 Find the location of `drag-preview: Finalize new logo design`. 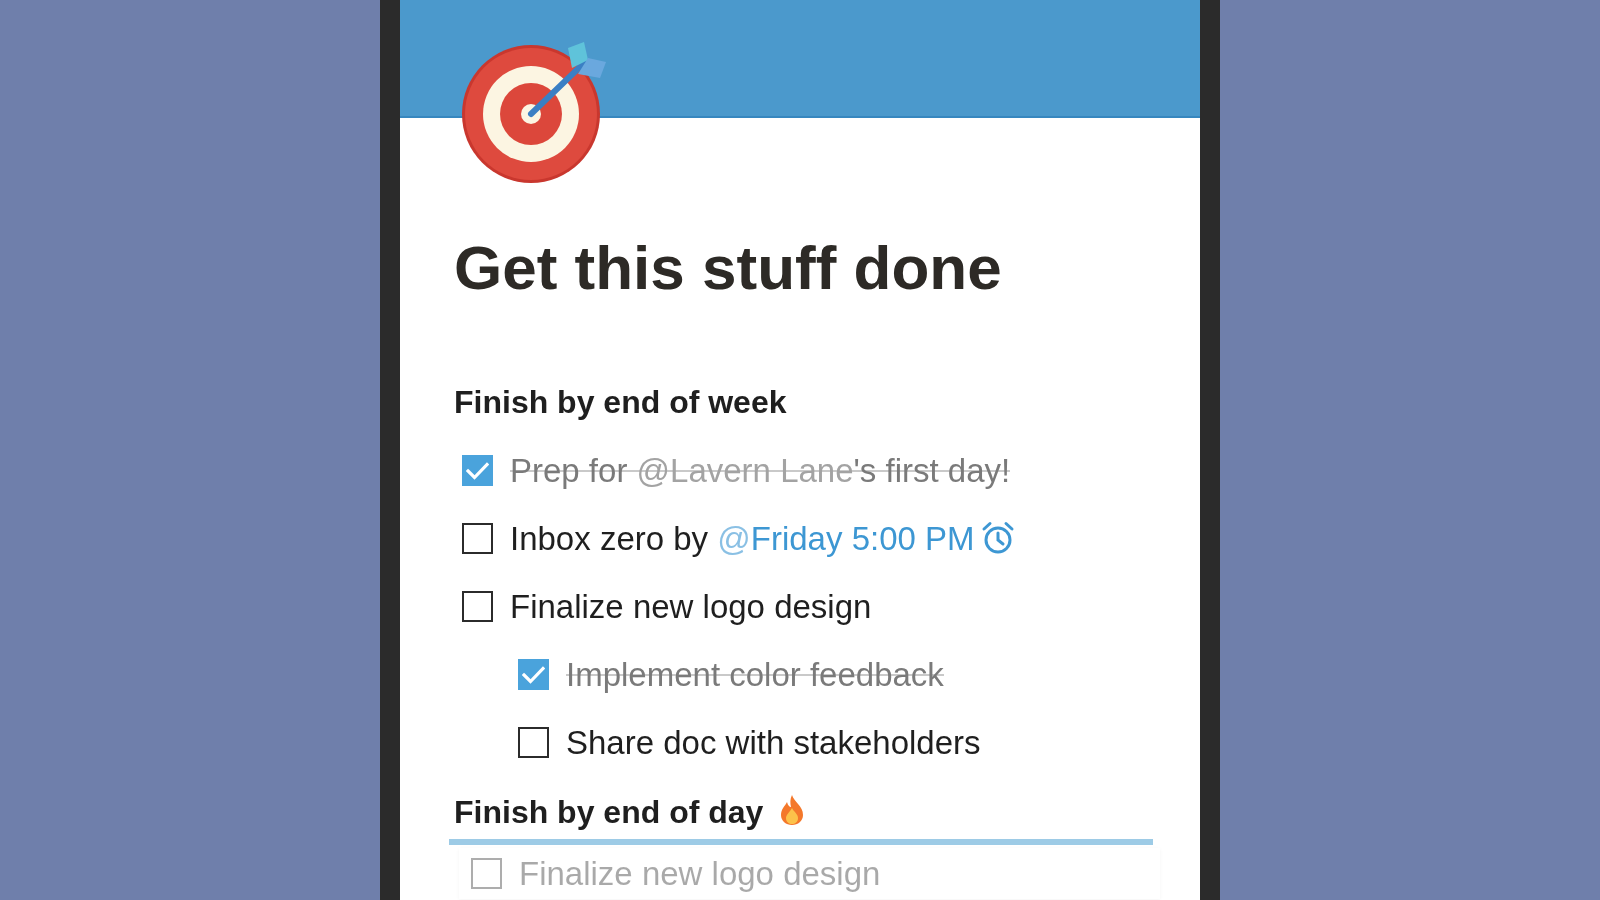

drag-preview: Finalize new logo design is located at coordinates (809, 874).